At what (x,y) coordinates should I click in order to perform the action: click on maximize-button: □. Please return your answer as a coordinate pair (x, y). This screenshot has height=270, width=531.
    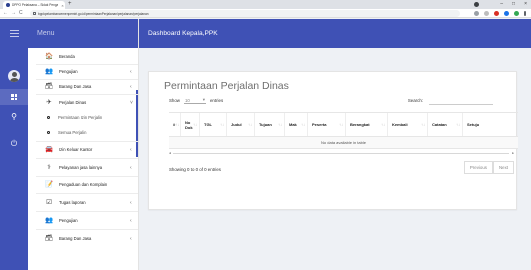
    Looking at the image, I should click on (513, 4).